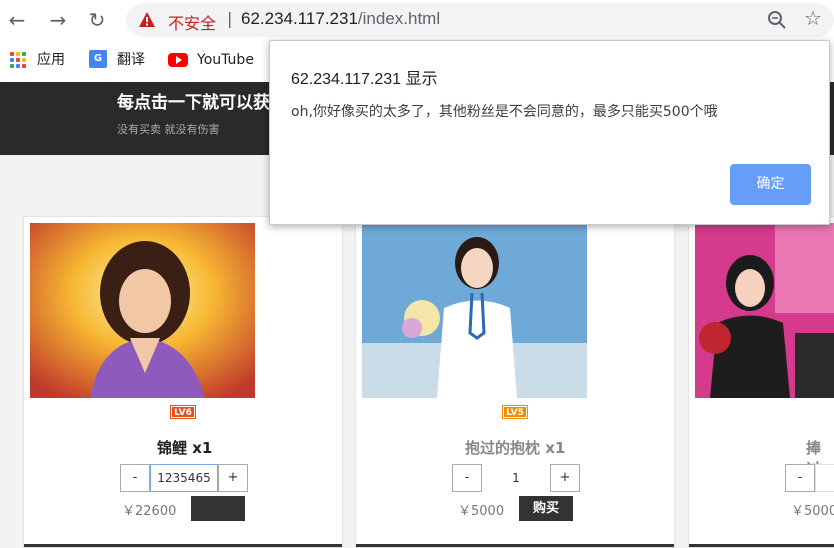 The image size is (834, 548). I want to click on browser-toolbar: ← → ↻ 不安全 | 62.234.117.231/index.html ☆, so click(417, 20).